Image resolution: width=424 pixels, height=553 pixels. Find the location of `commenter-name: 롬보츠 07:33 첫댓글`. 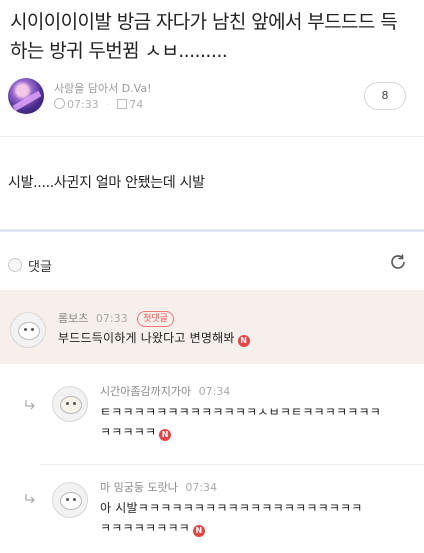

commenter-name: 롬보츠 07:33 첫댓글 is located at coordinates (116, 318).